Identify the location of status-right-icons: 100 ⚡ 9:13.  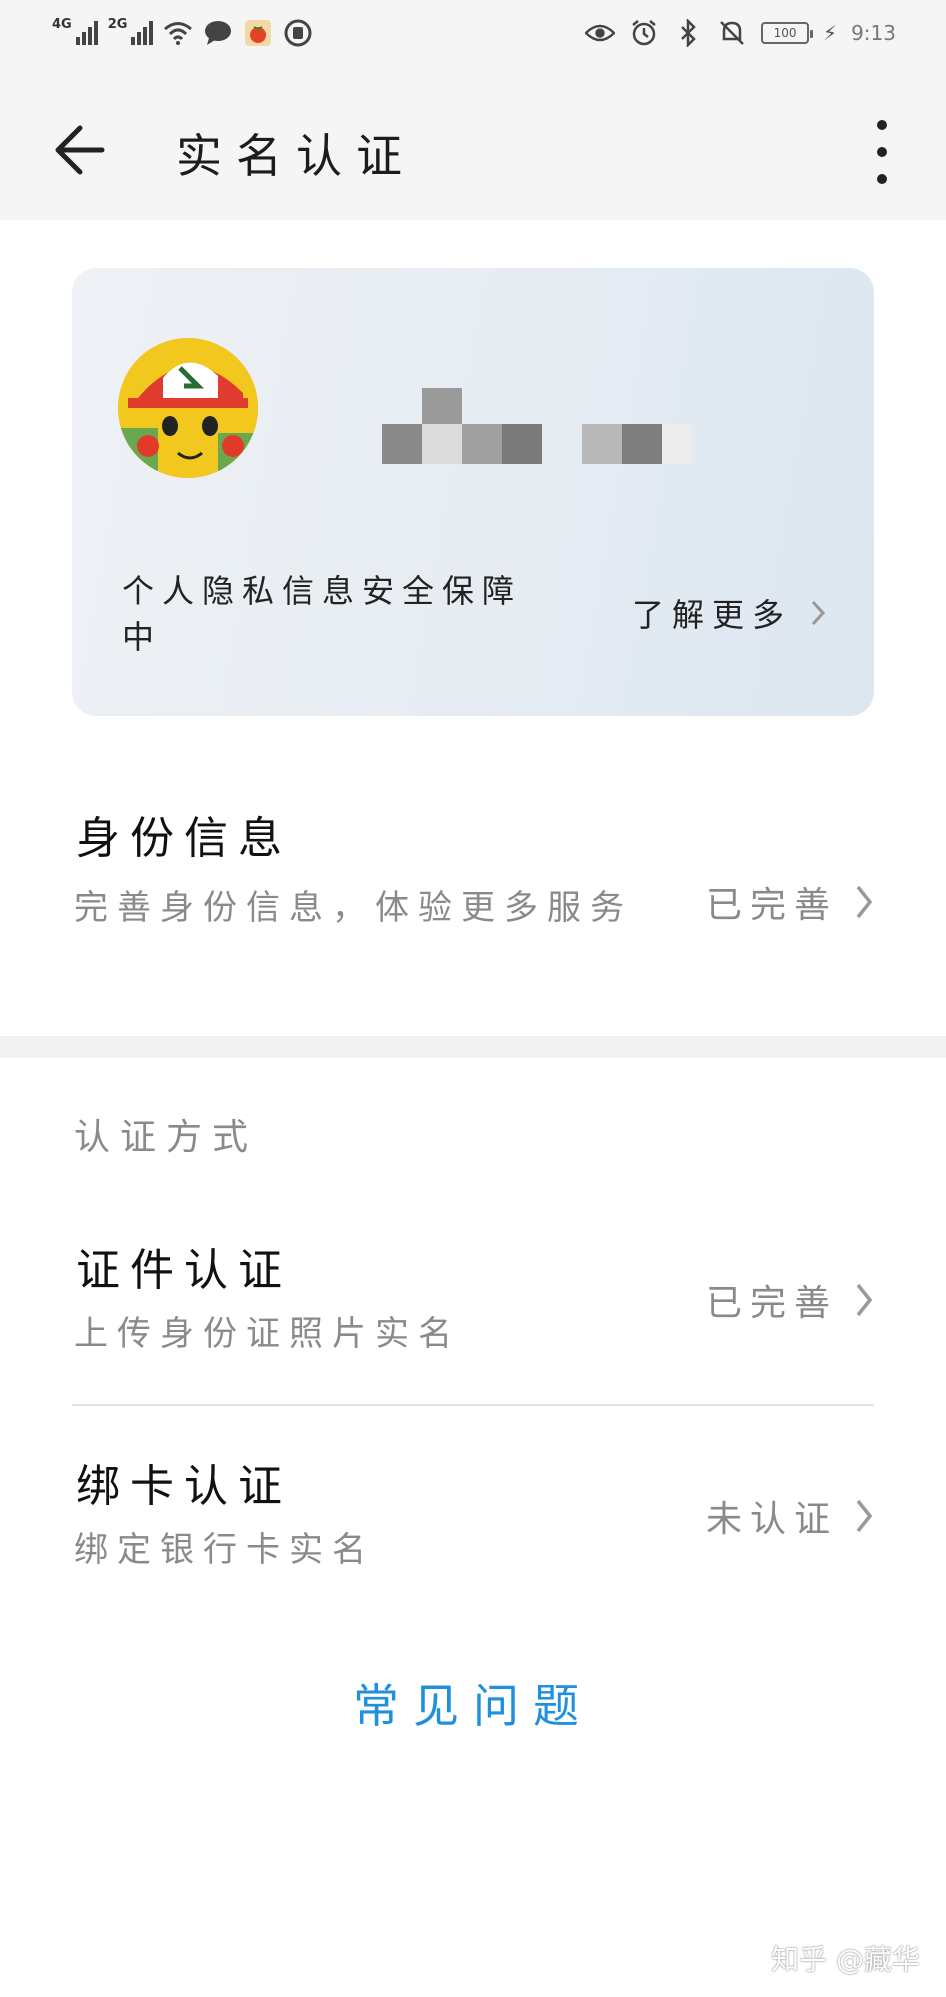
(740, 33).